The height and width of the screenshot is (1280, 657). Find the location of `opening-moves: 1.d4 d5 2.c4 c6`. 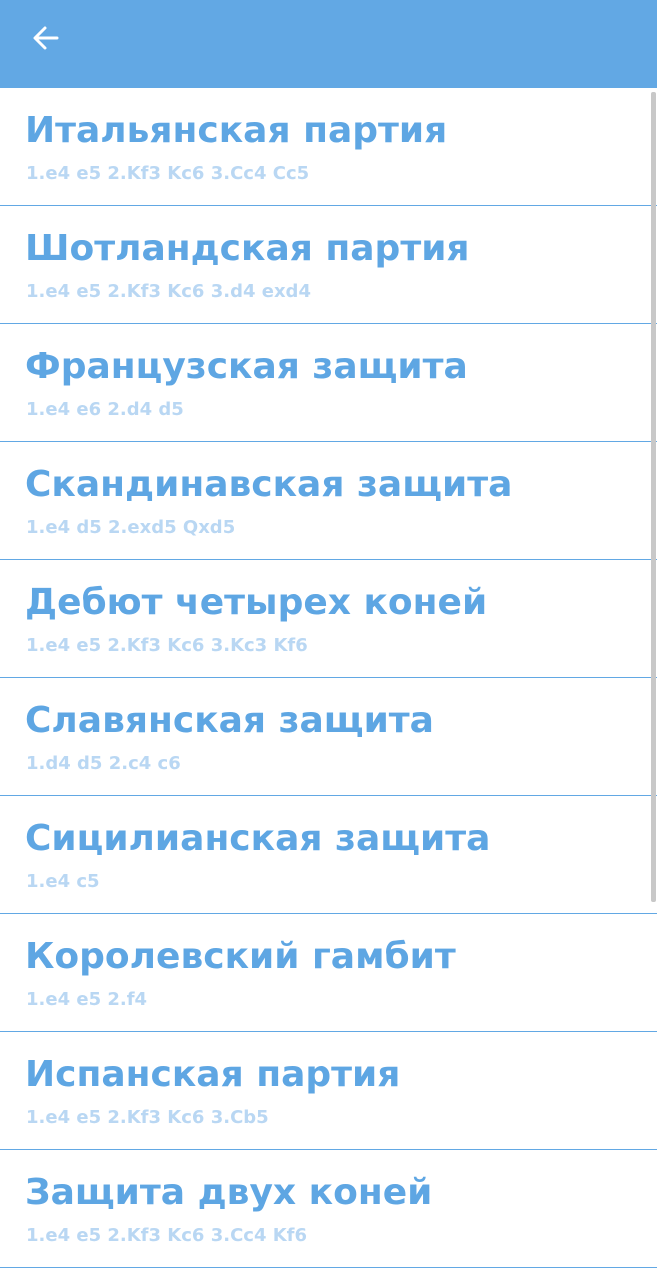

opening-moves: 1.d4 d5 2.c4 c6 is located at coordinates (103, 763).